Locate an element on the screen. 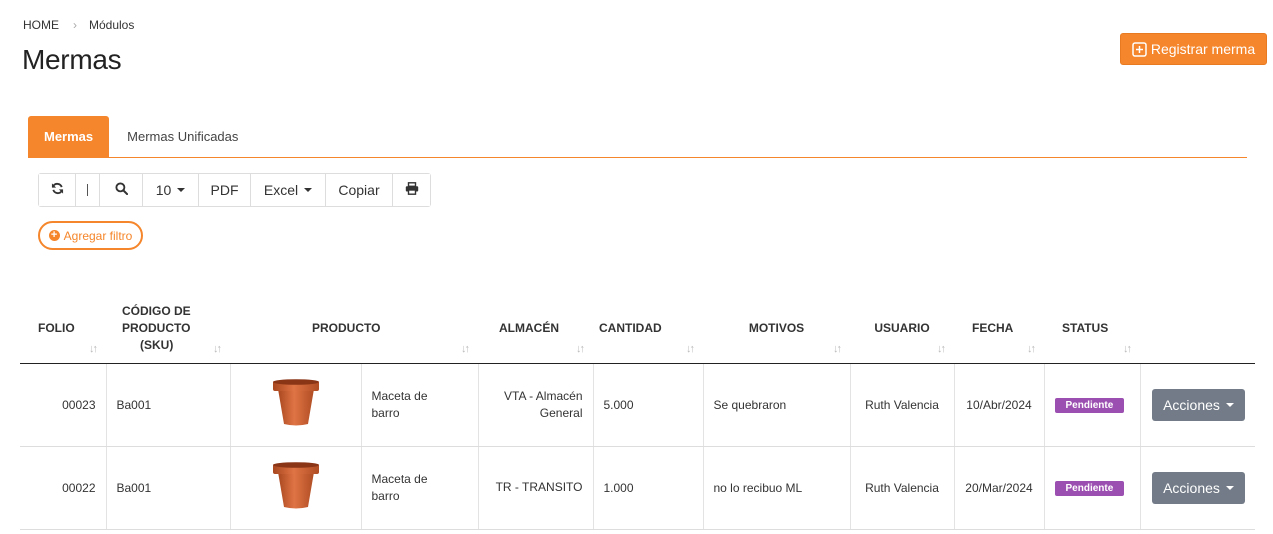 The image size is (1273, 534). column-header-cantidad: CANTIDAD ↓↑ is located at coordinates (648, 329).